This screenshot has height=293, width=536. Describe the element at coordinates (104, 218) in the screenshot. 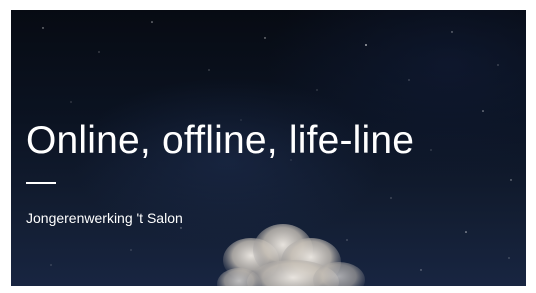

I see `hero-subtitle: Jongerenwerking 't Salon` at that location.